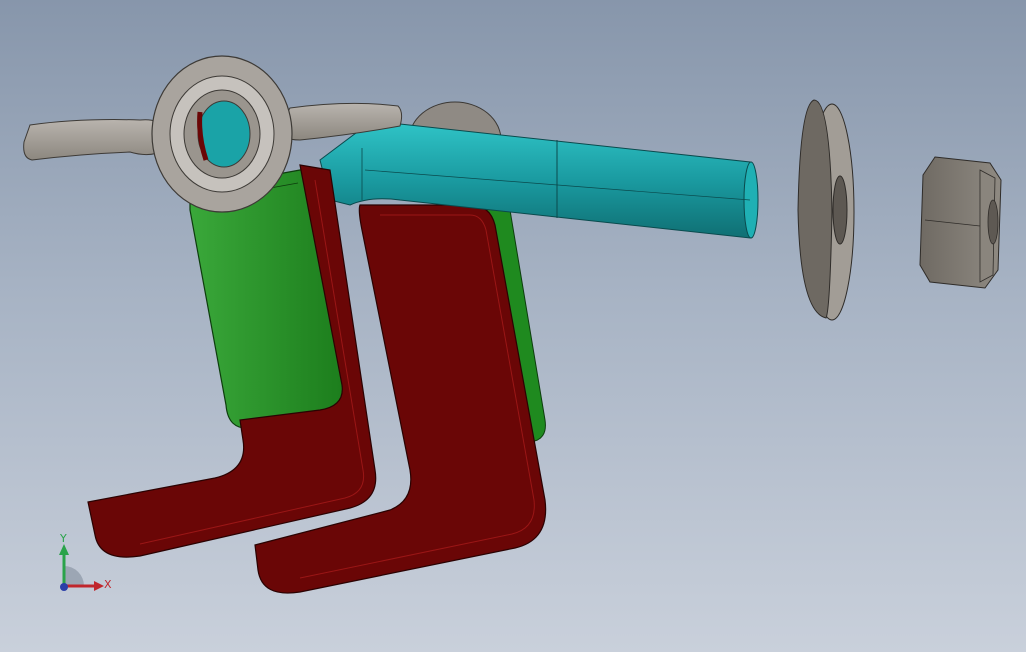 This screenshot has height=652, width=1026. What do you see at coordinates (108, 584) in the screenshot?
I see `x-axis-label: X` at bounding box center [108, 584].